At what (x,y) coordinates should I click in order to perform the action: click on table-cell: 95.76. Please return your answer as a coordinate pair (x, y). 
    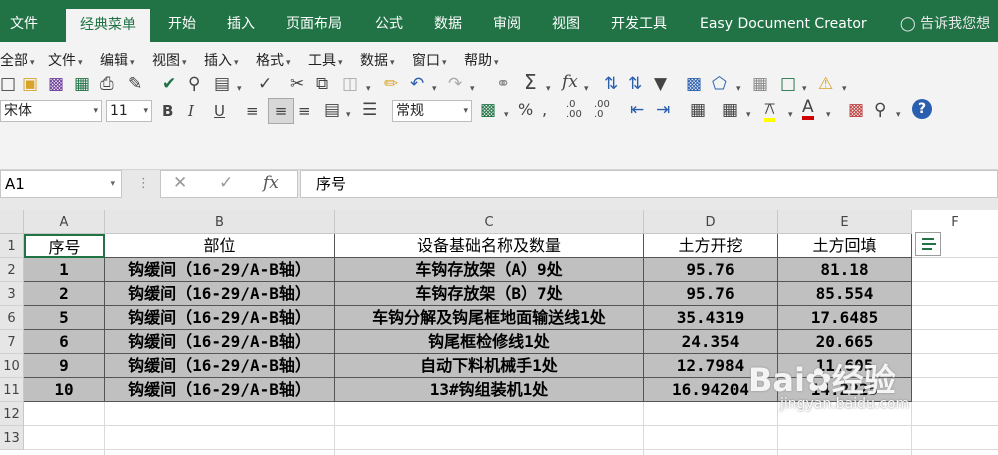
    Looking at the image, I should click on (711, 270).